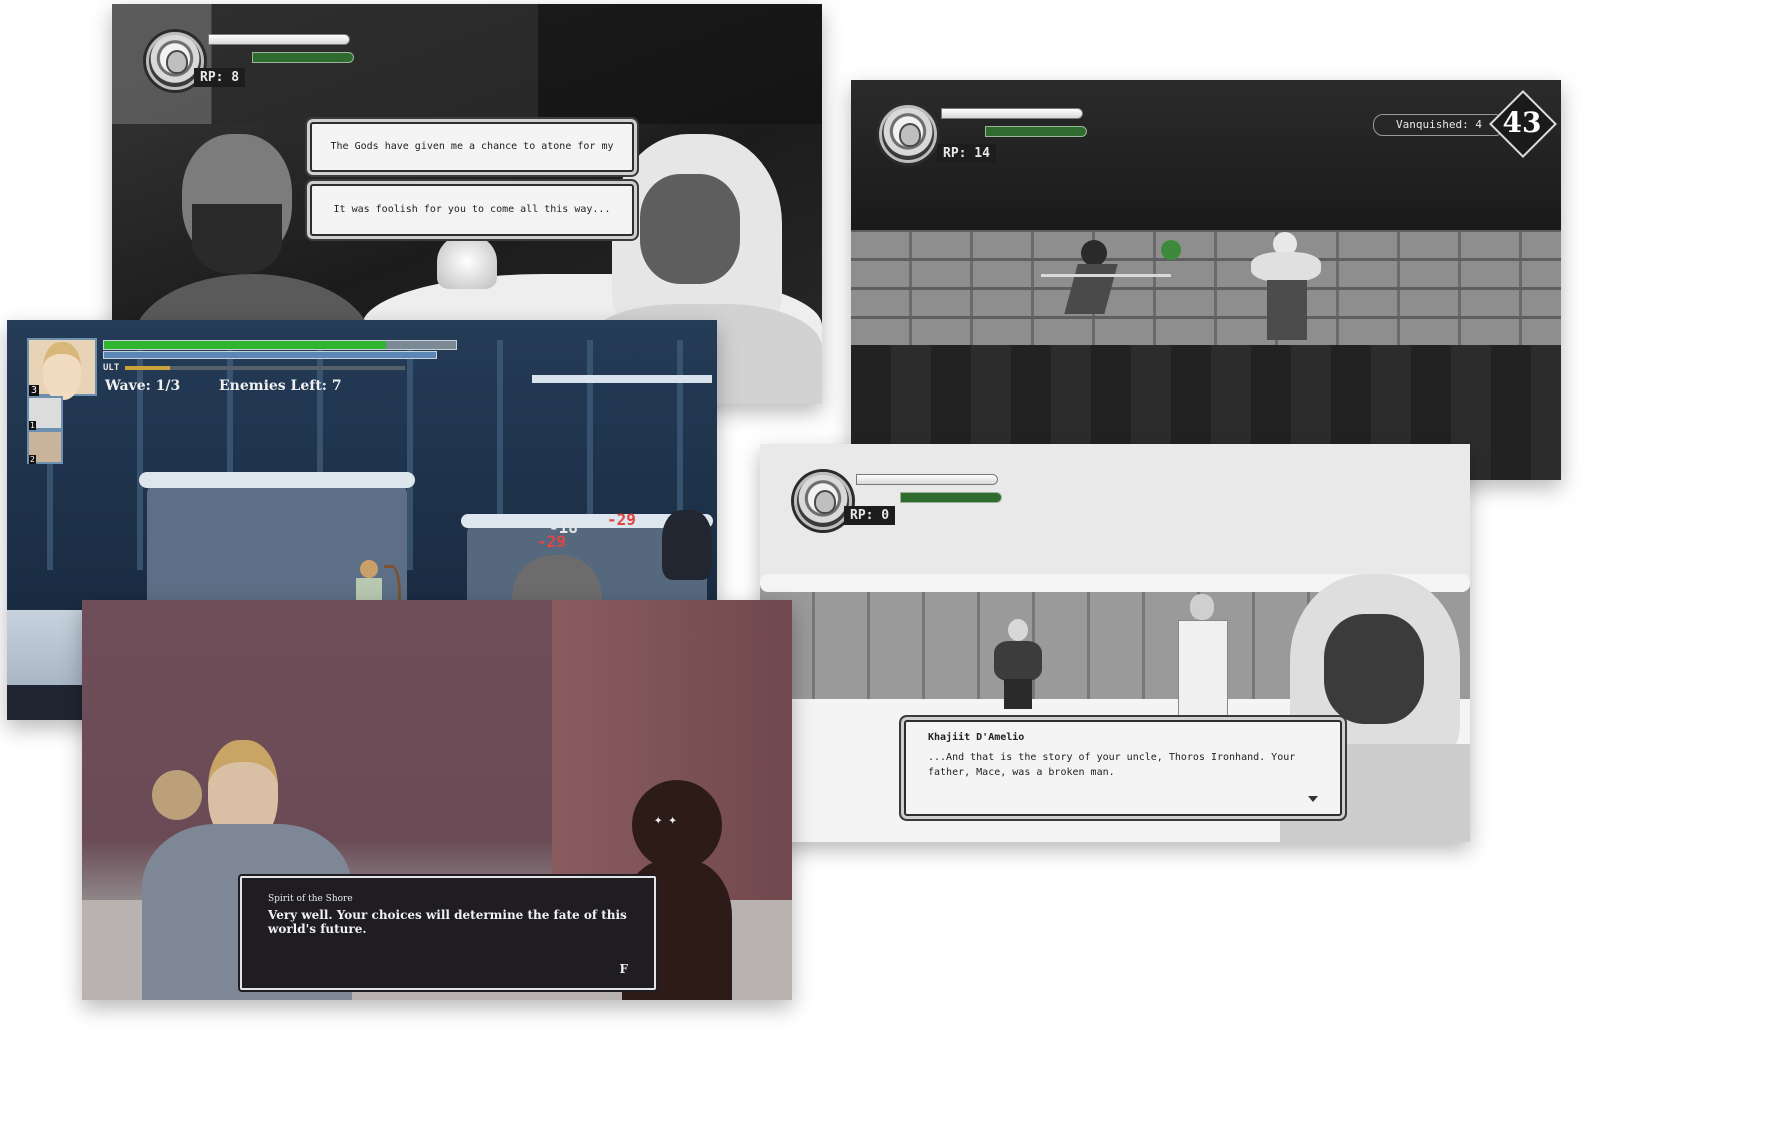 The image size is (1767, 1140). Describe the element at coordinates (687, 545) in the screenshot. I see `winged-enemy` at that location.